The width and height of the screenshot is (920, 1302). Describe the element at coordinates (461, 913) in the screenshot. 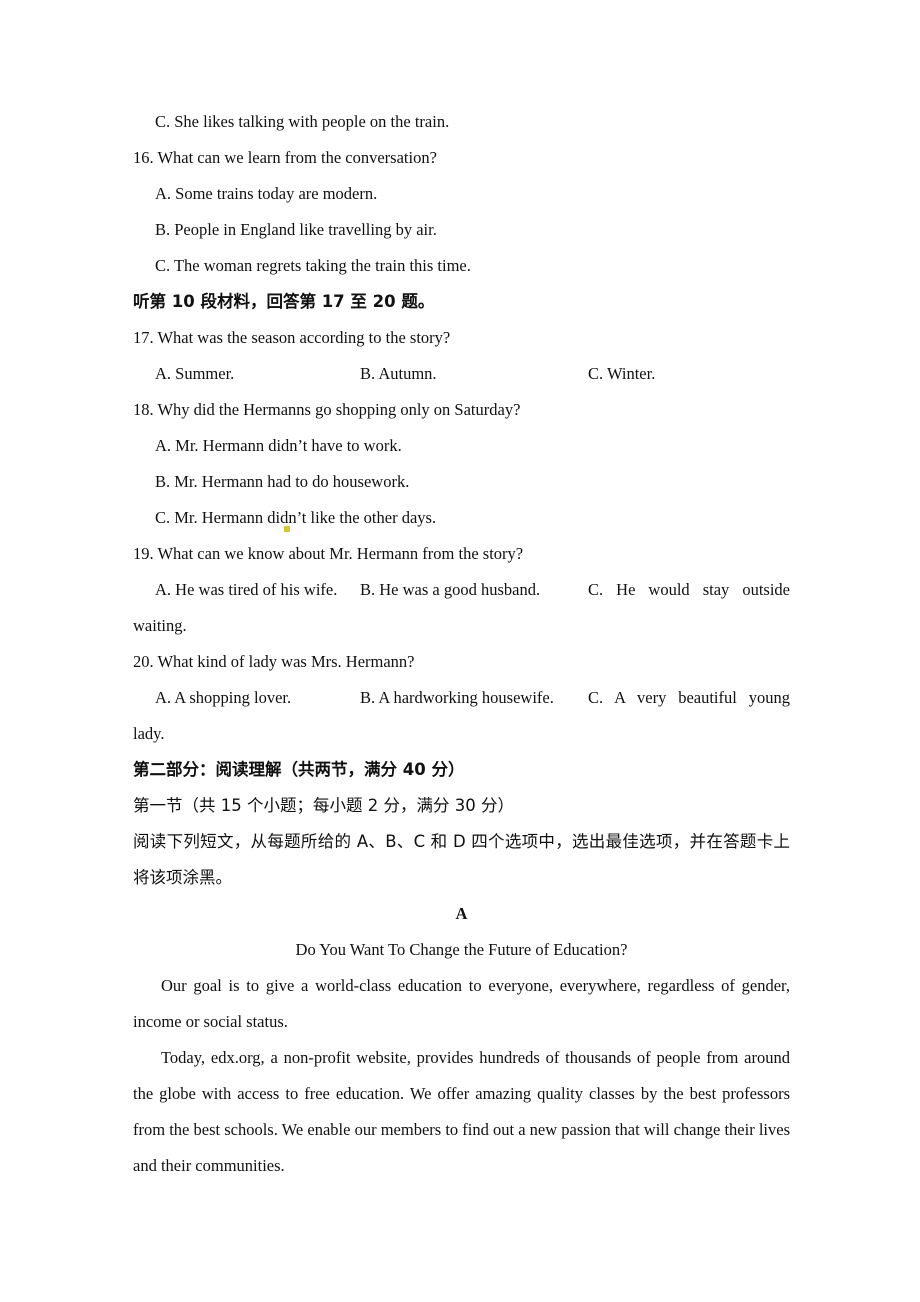

I see `passage-a-letter: A` at that location.